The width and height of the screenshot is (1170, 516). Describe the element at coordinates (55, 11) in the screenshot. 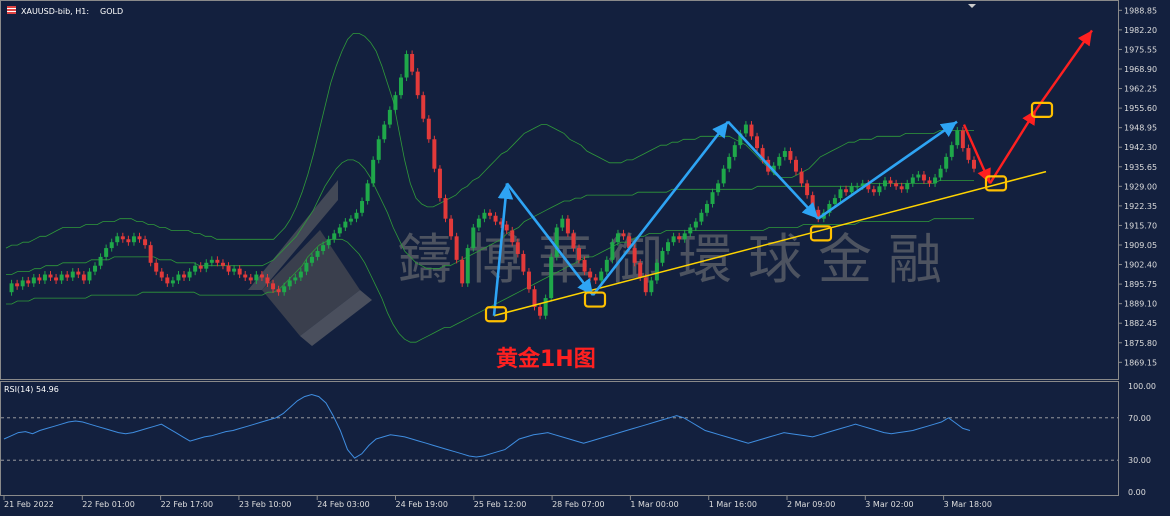

I see `symbol-label: XAUUSD-bib, H1:` at that location.